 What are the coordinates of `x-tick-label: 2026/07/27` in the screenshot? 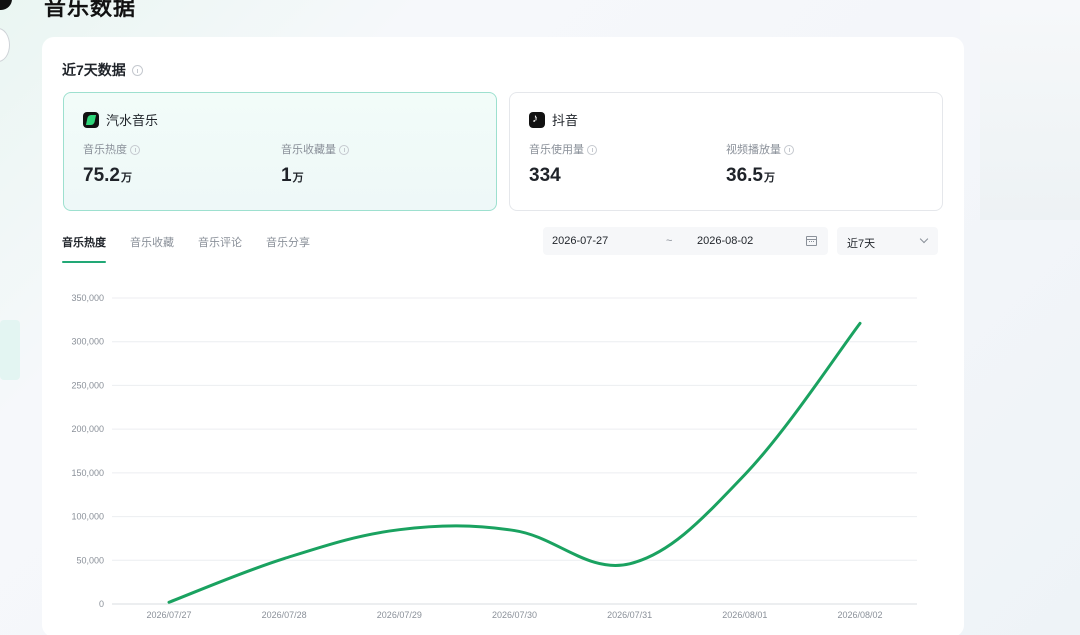 It's located at (168, 615).